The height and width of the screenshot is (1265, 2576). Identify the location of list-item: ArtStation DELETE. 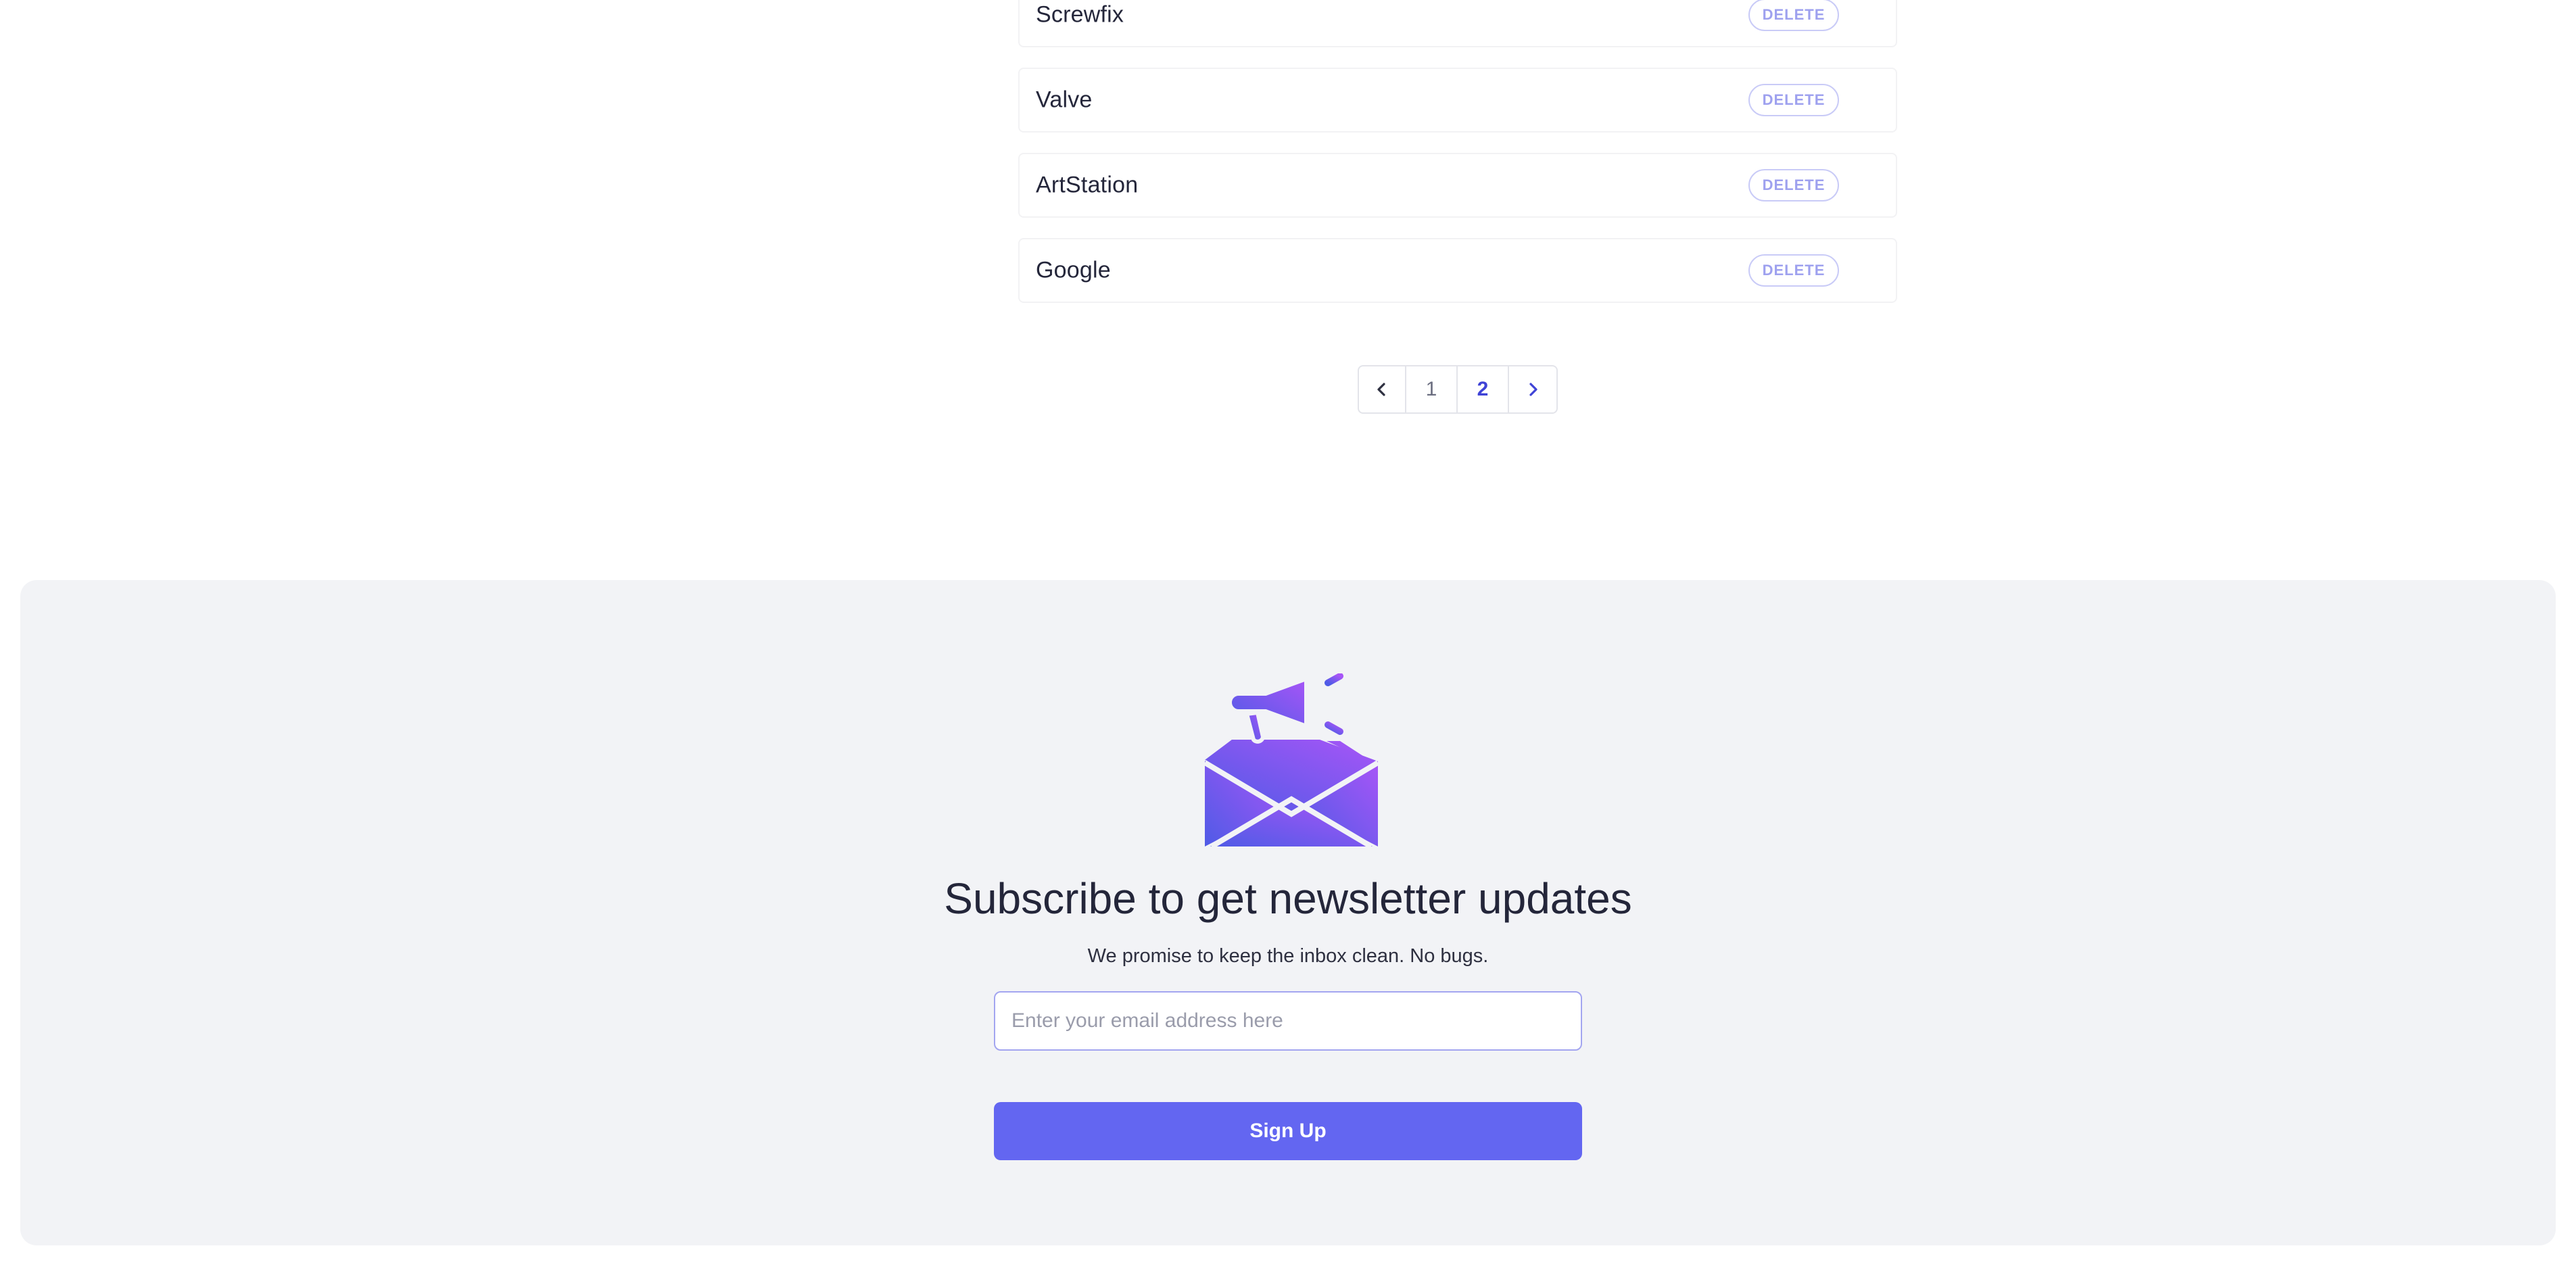
(1457, 185).